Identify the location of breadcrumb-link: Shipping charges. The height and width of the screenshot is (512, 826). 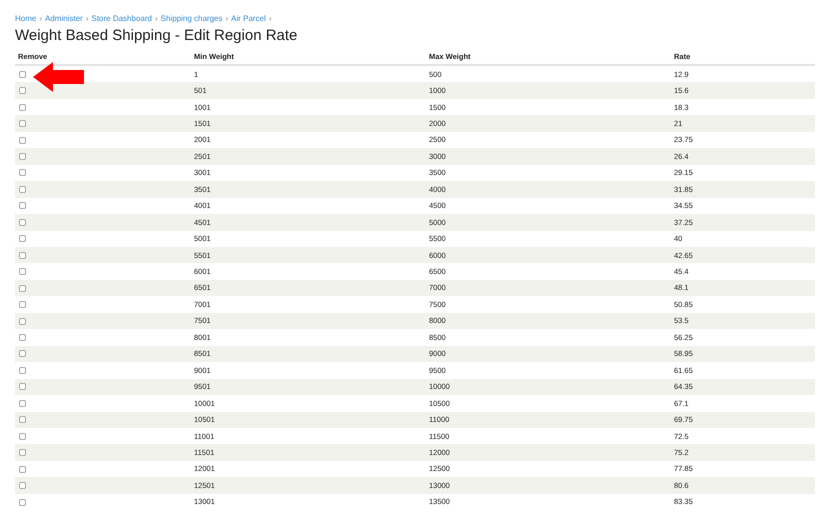
(191, 19).